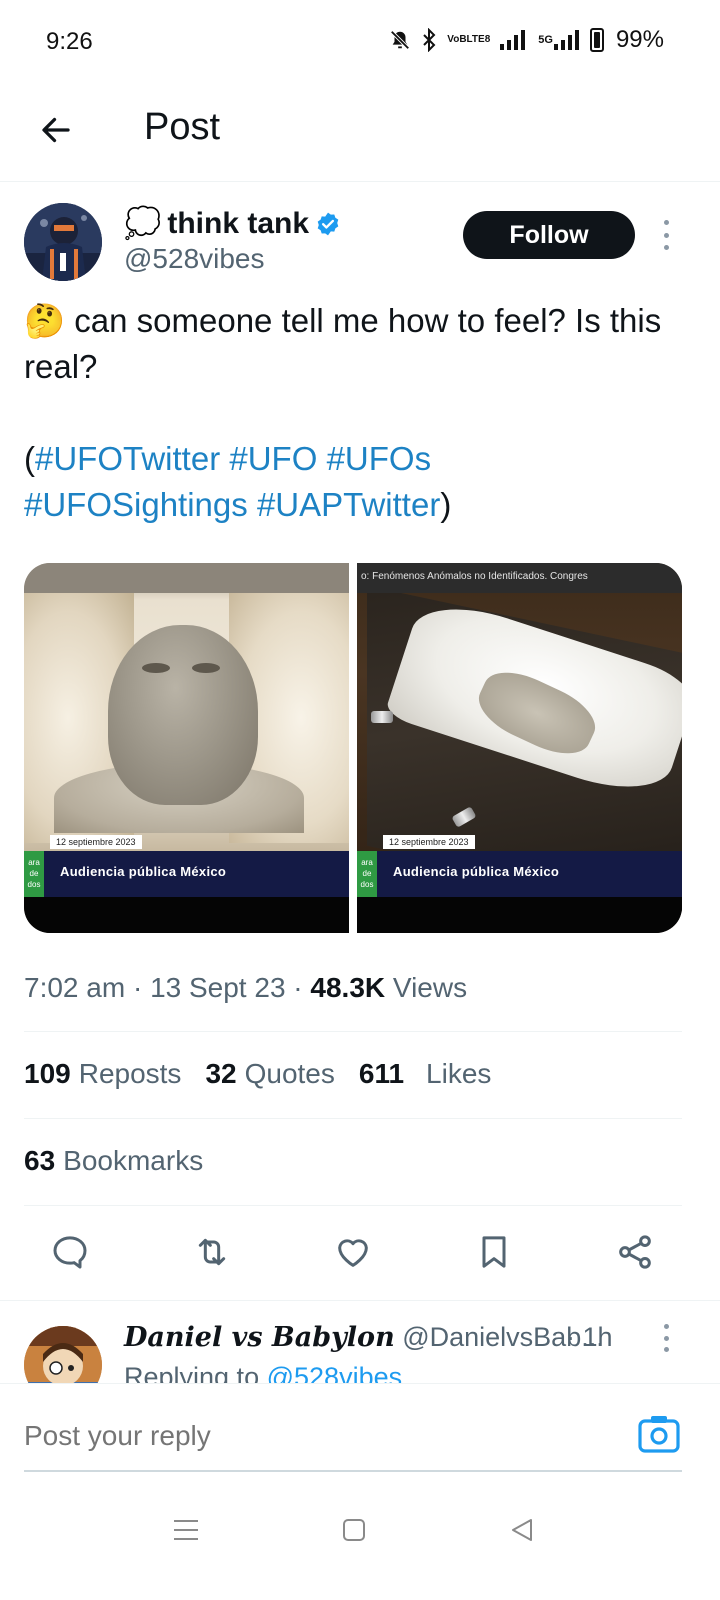  I want to click on hashtag-link: #UFO, so click(273, 458).